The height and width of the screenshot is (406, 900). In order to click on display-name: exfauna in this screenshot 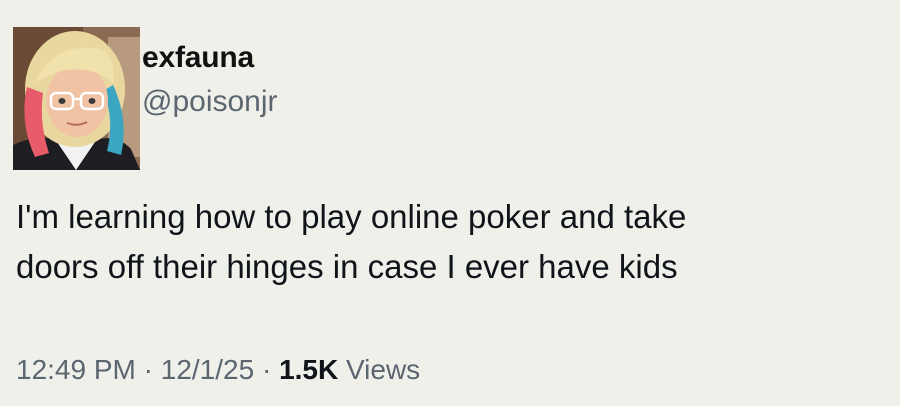, I will do `click(198, 58)`.